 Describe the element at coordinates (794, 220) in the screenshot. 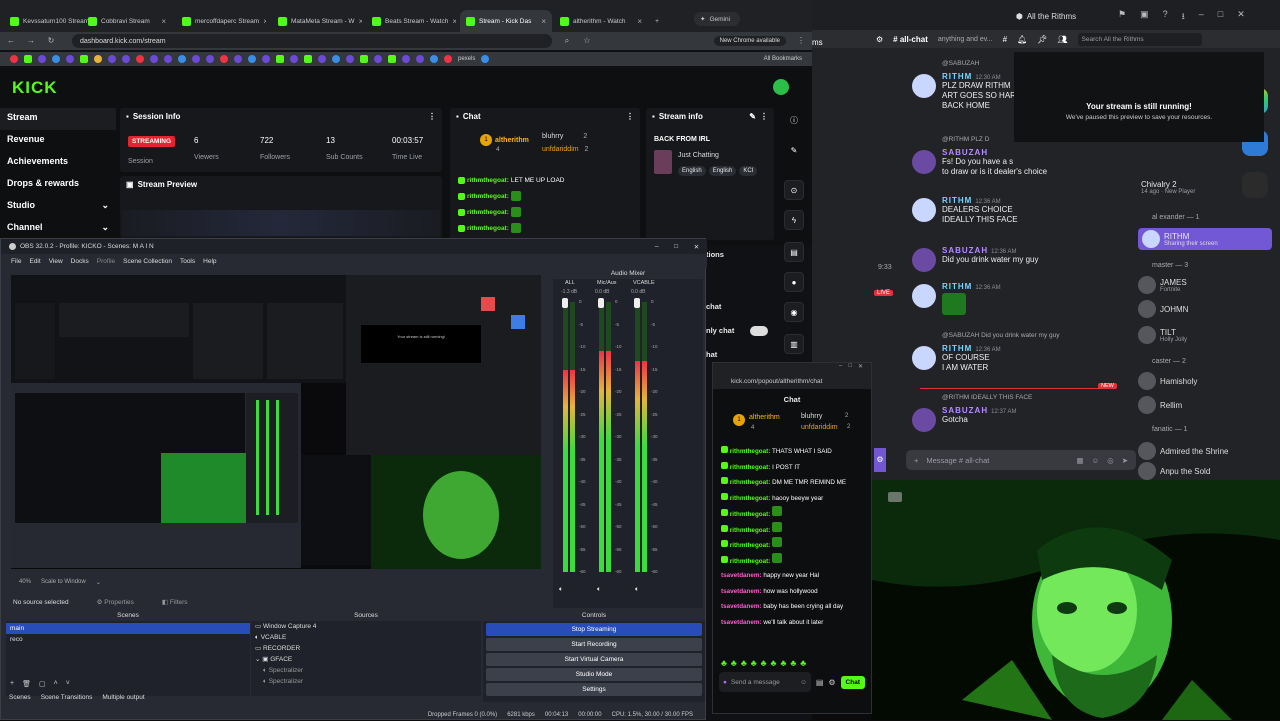

I see `lightning-icon: ϟ` at that location.